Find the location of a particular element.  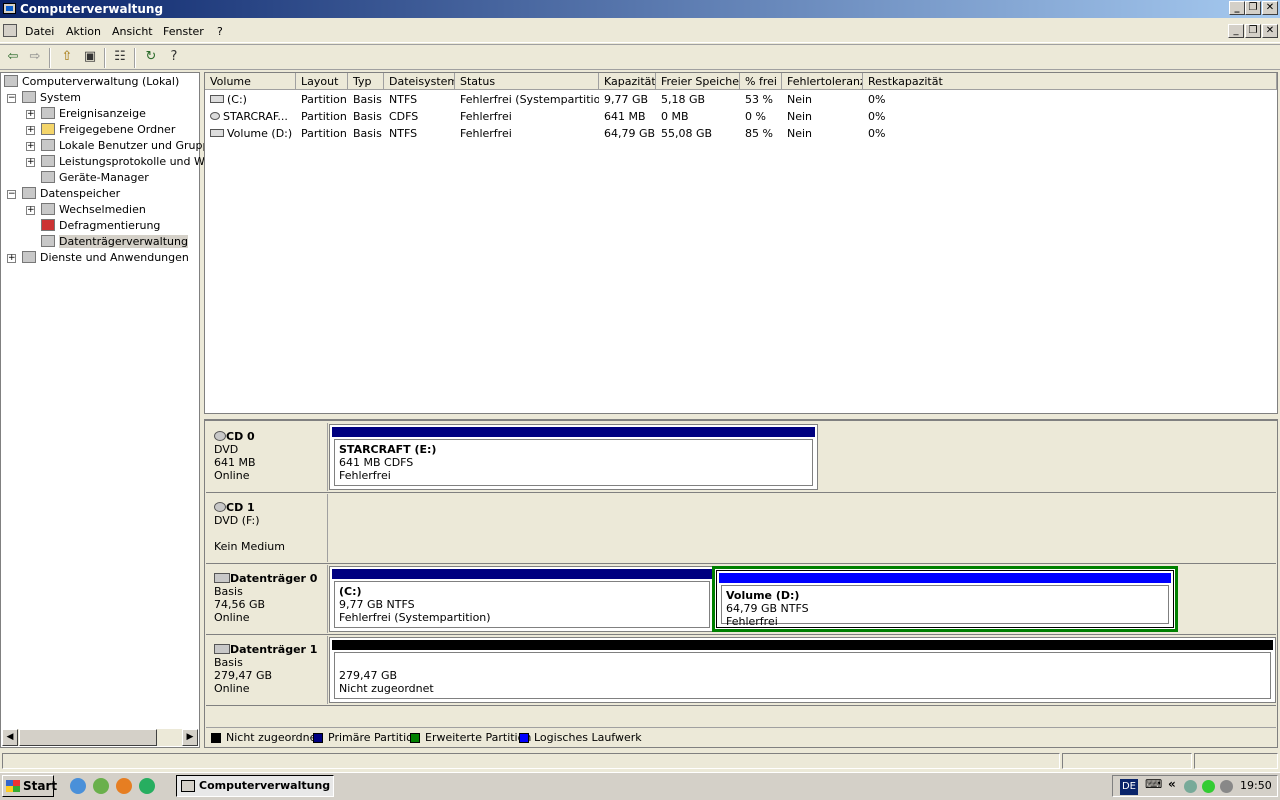

partition-extended: Volume (D:) 64,79 GB NTFS Fehlerfrei is located at coordinates (945, 599).